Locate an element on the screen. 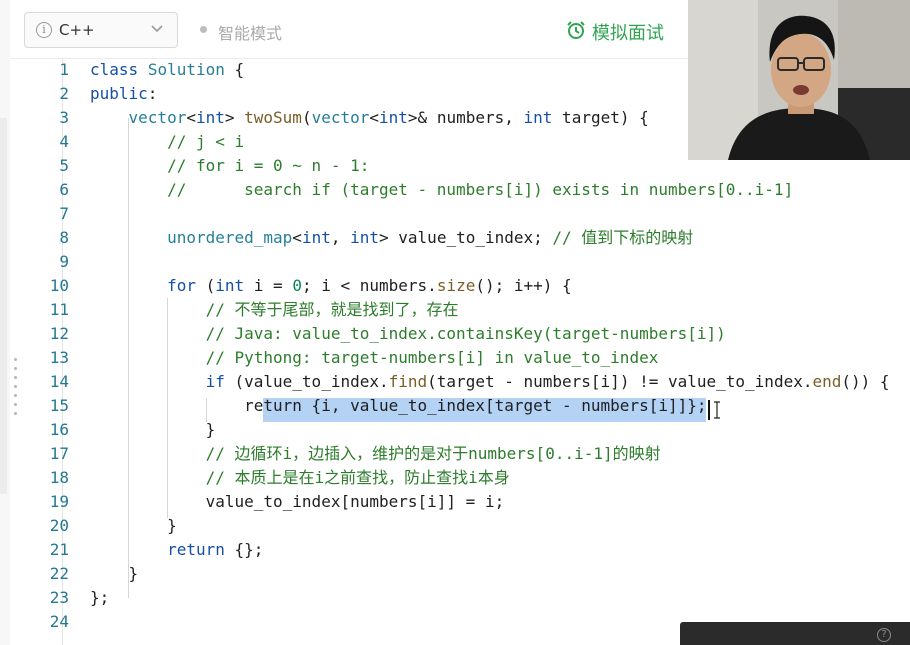 The image size is (910, 645). line-number: 8 is located at coordinates (64, 237).